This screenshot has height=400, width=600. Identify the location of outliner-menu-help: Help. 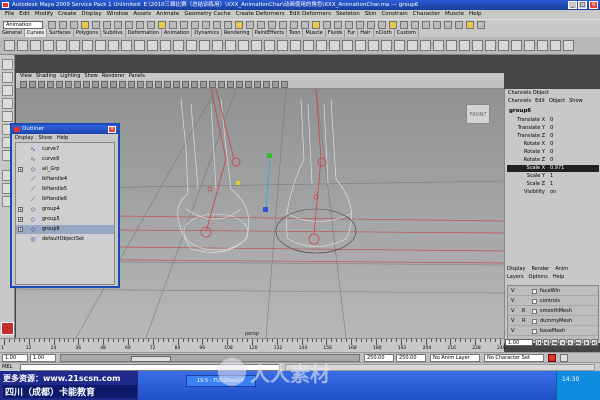
(62, 138).